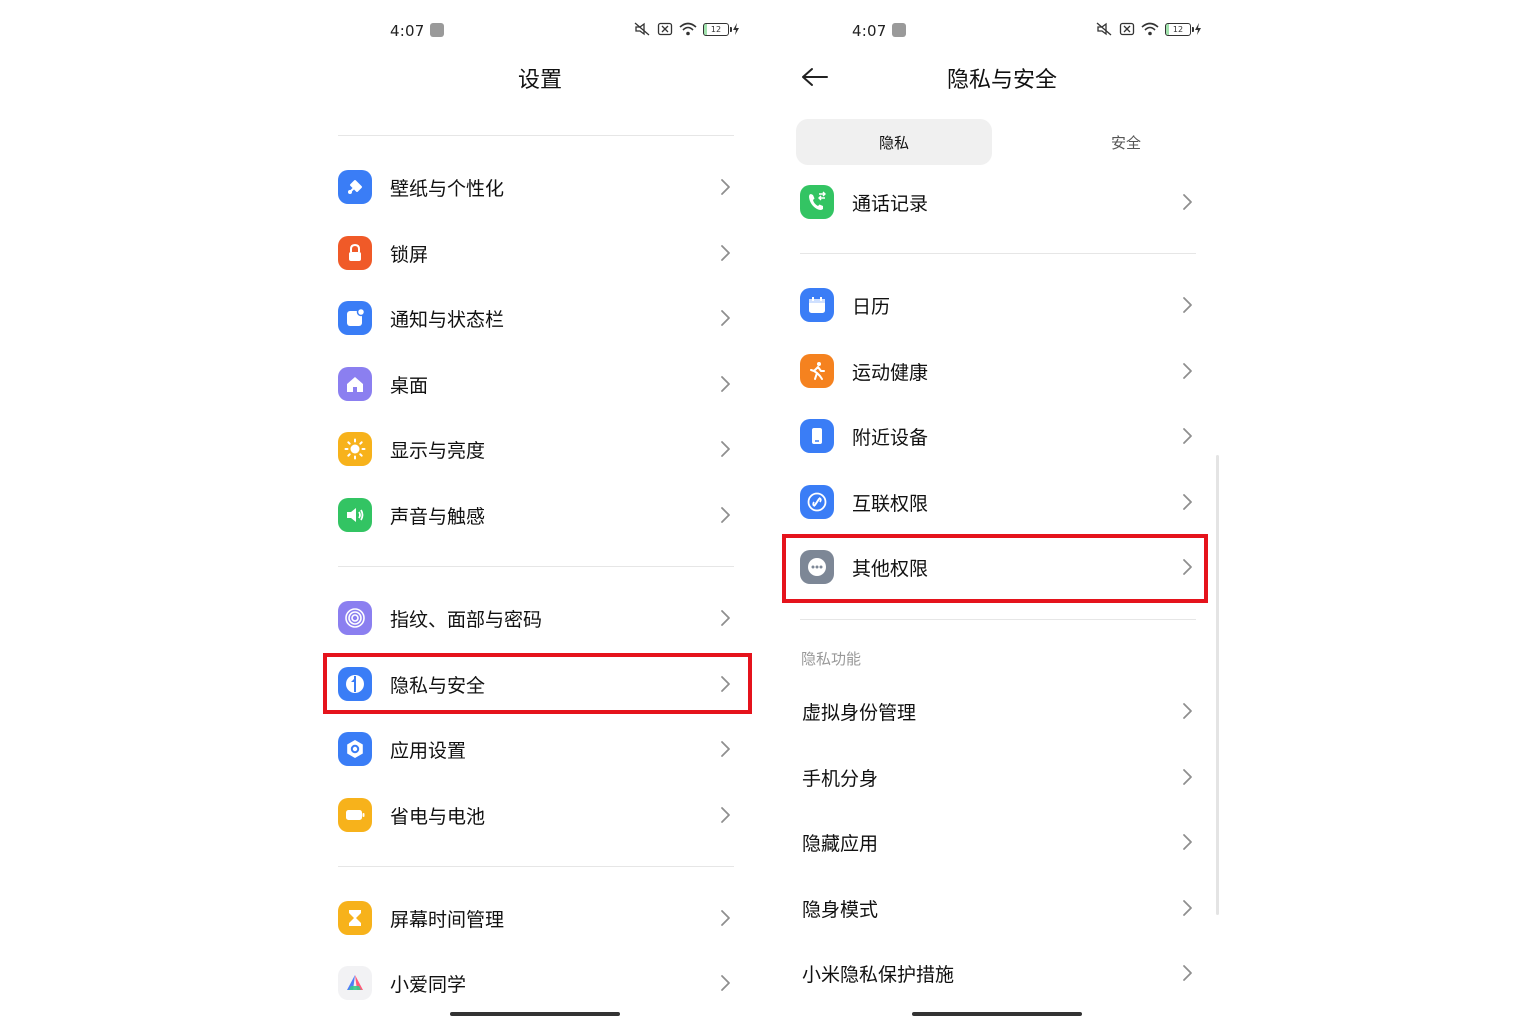  I want to click on device-icon, so click(817, 436).